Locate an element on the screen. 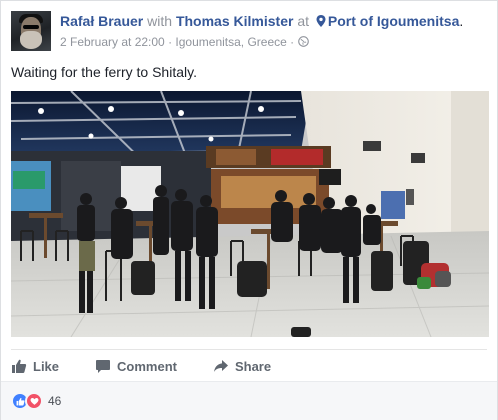 This screenshot has height=420, width=498. timestamp-link: 2 February at 22:00 is located at coordinates (112, 42).